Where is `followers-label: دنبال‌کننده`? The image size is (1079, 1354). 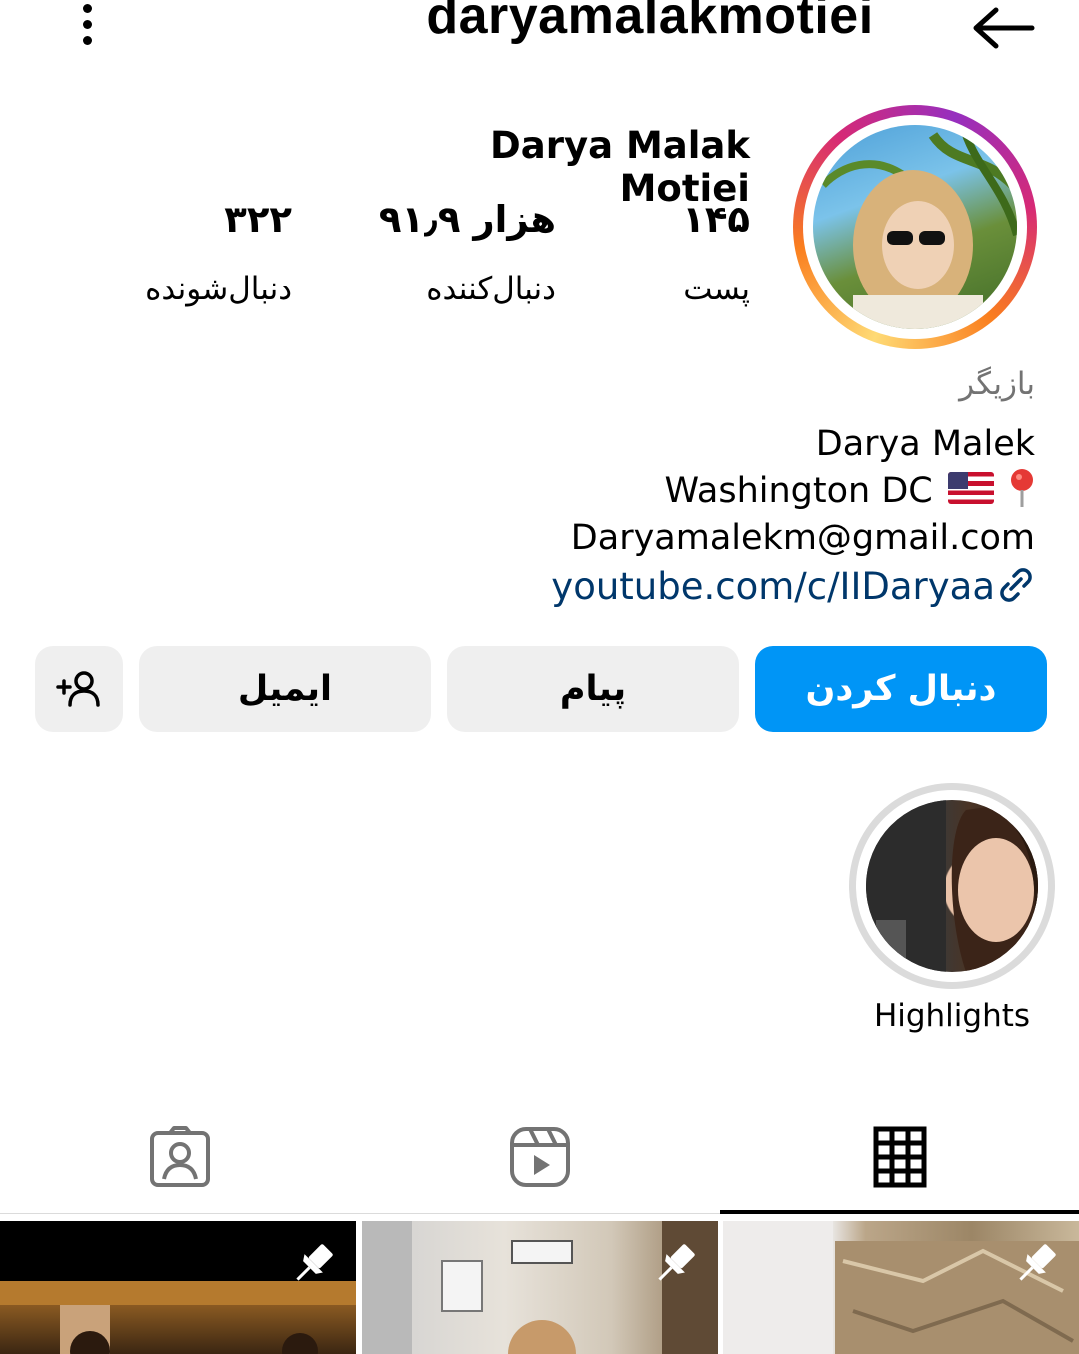
followers-label: دنبال‌کننده is located at coordinates (491, 289).